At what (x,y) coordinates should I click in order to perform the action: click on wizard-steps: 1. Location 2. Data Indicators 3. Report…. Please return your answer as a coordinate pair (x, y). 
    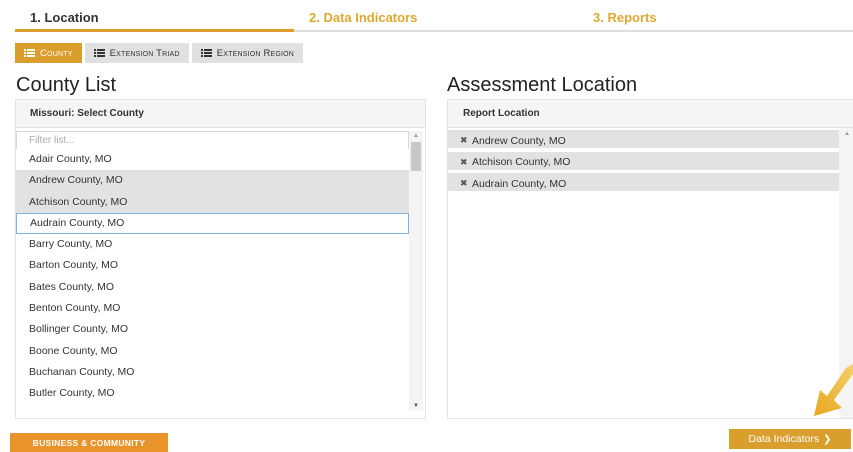
    Looking at the image, I should click on (434, 17).